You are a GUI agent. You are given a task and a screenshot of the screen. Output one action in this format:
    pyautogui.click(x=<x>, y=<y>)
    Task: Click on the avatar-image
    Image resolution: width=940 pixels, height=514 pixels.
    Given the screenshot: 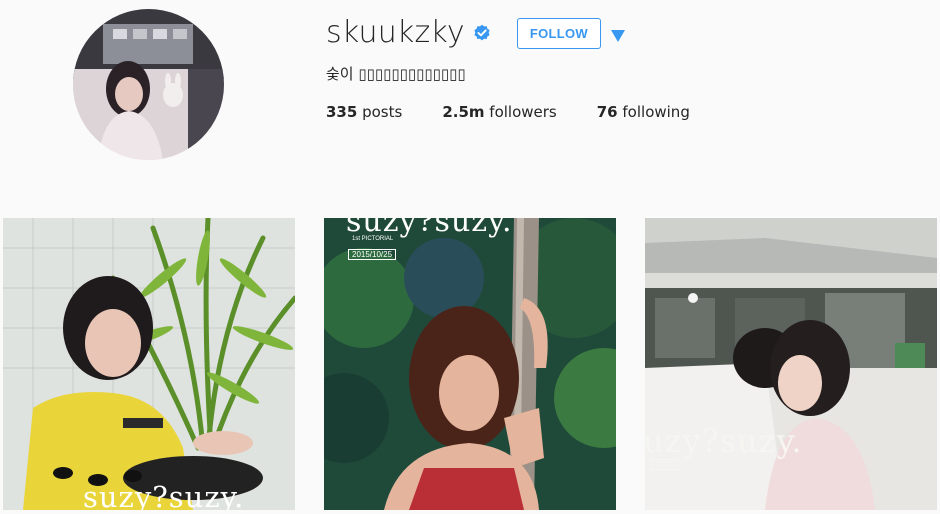 What is the action you would take?
    pyautogui.click(x=148, y=84)
    